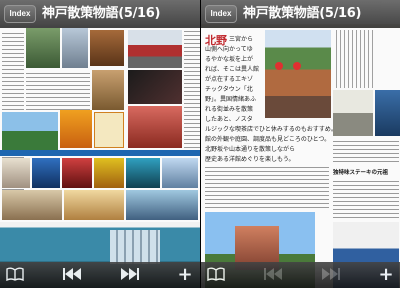  Describe the element at coordinates (107, 48) in the screenshot. I see `photo-interior` at that location.